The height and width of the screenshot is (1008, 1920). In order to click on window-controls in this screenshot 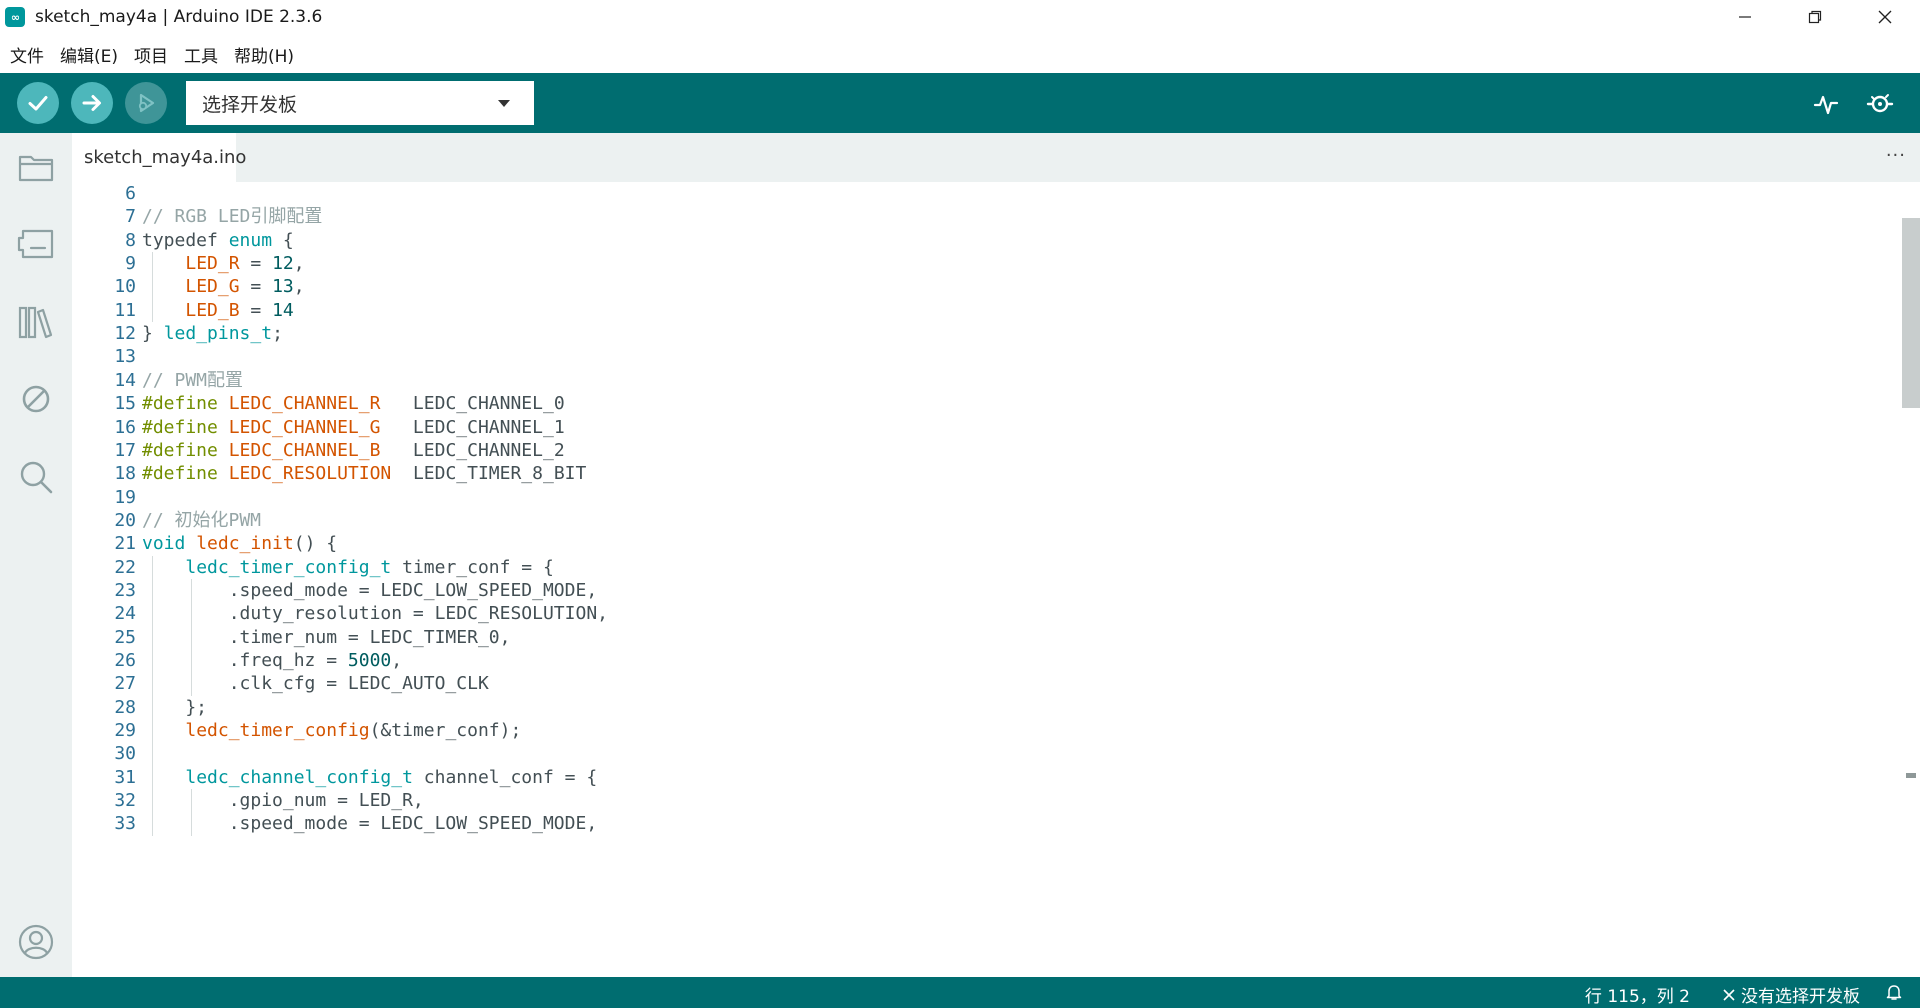, I will do `click(1815, 17)`.